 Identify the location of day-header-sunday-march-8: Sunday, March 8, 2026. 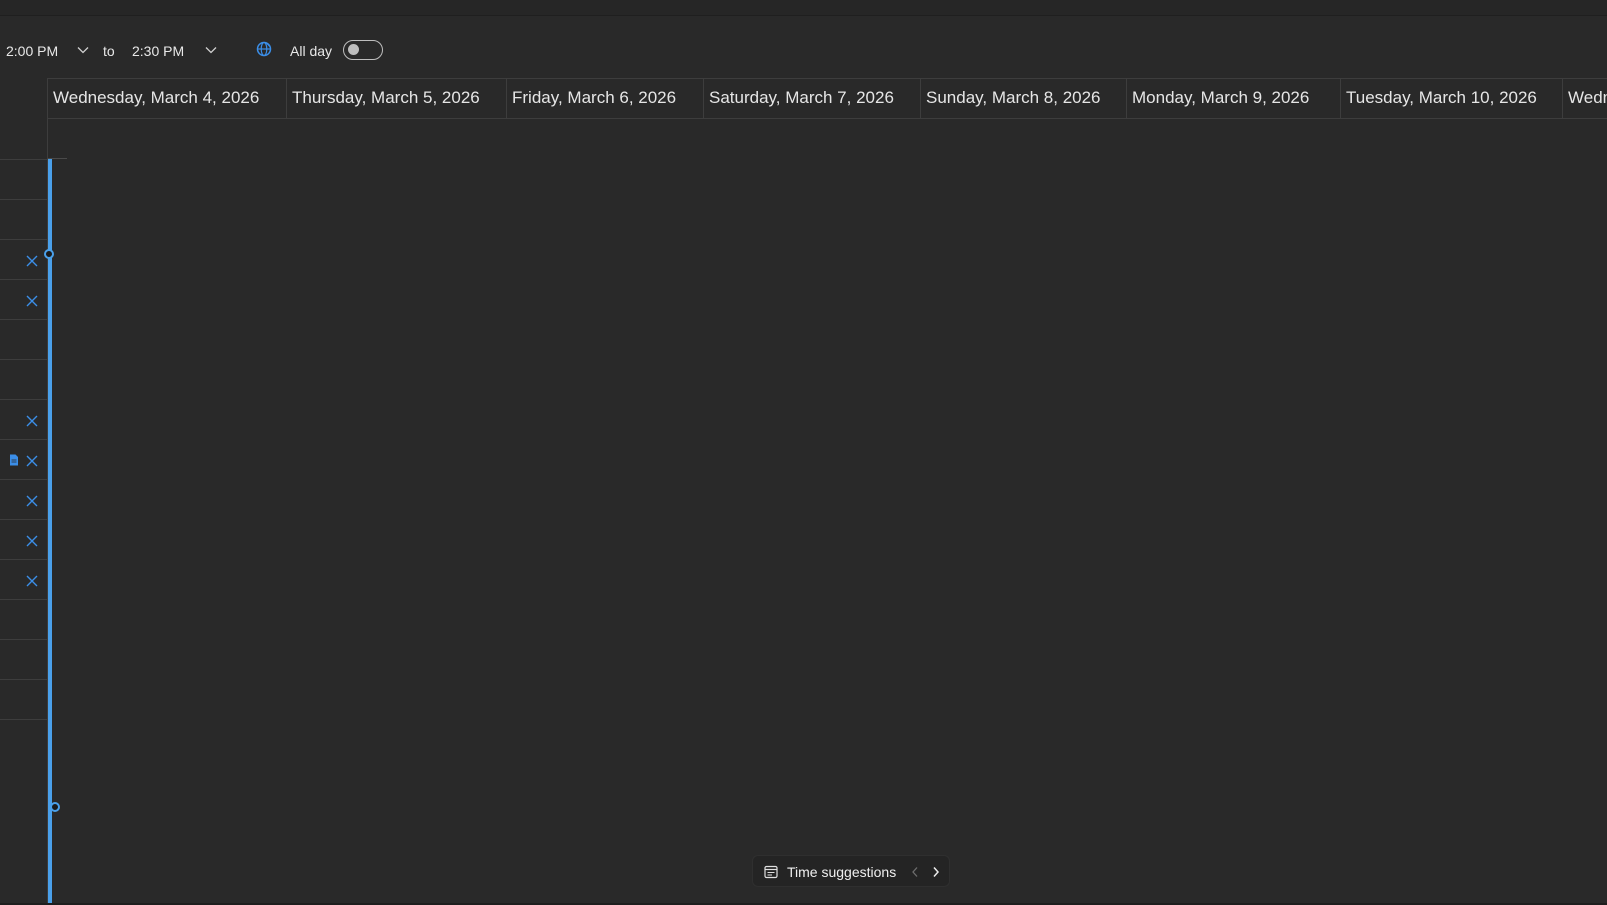
(1024, 98).